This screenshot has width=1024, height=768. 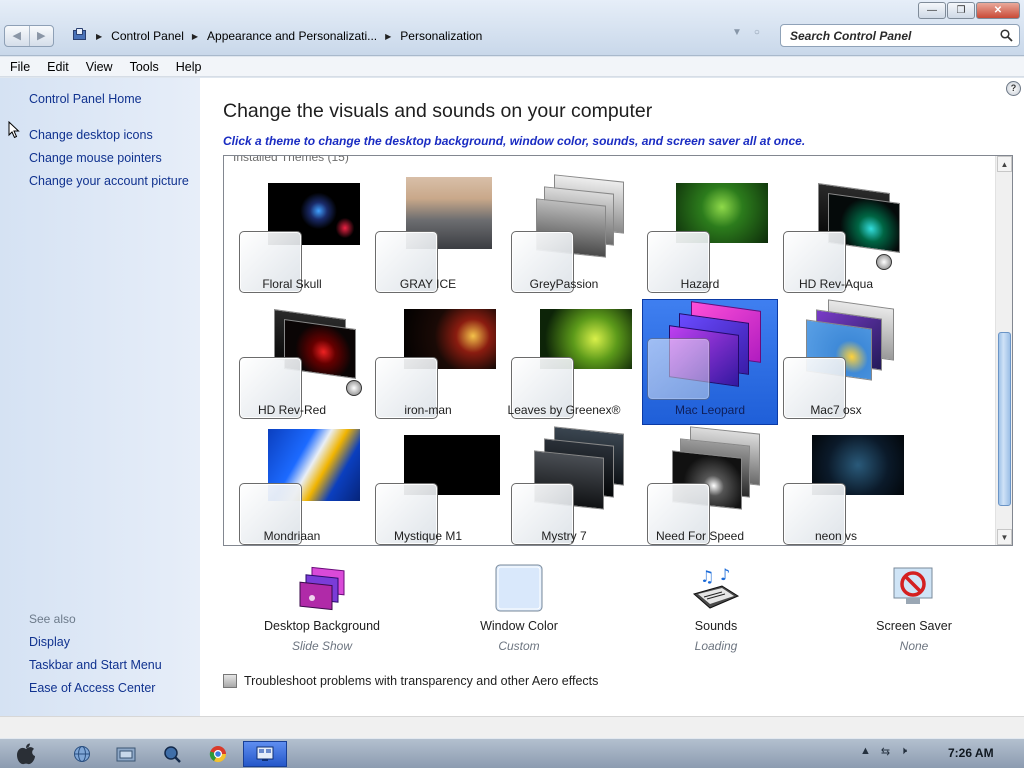 I want to click on back-button: ◀, so click(x=17, y=36).